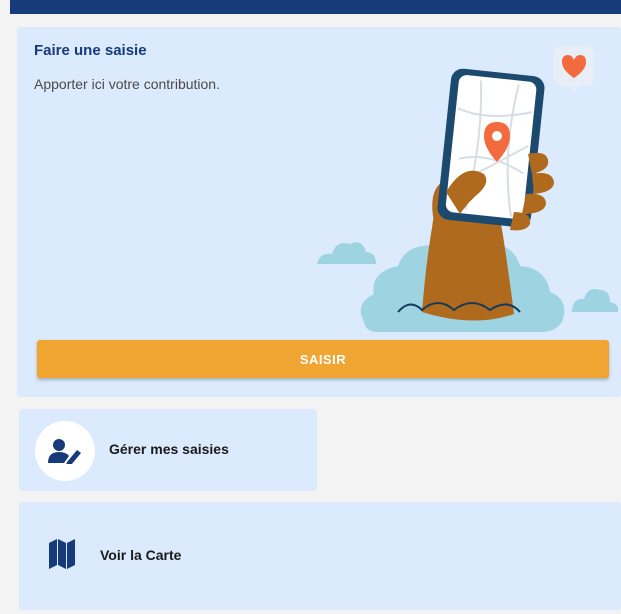 This screenshot has width=621, height=614. I want to click on top-app-bar, so click(315, 7).